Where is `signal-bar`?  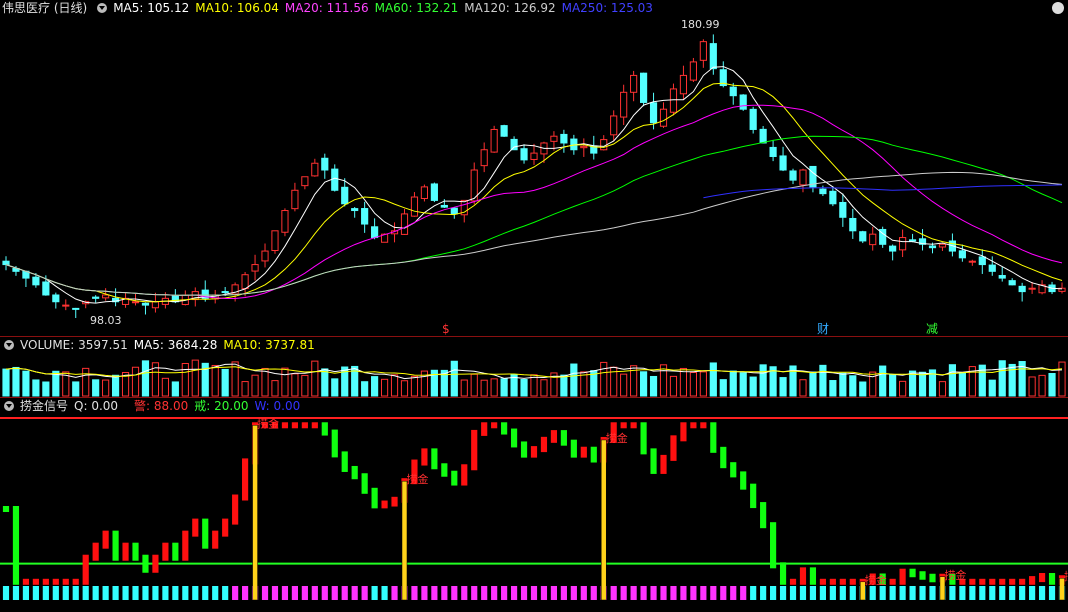
signal-bar is located at coordinates (603, 520).